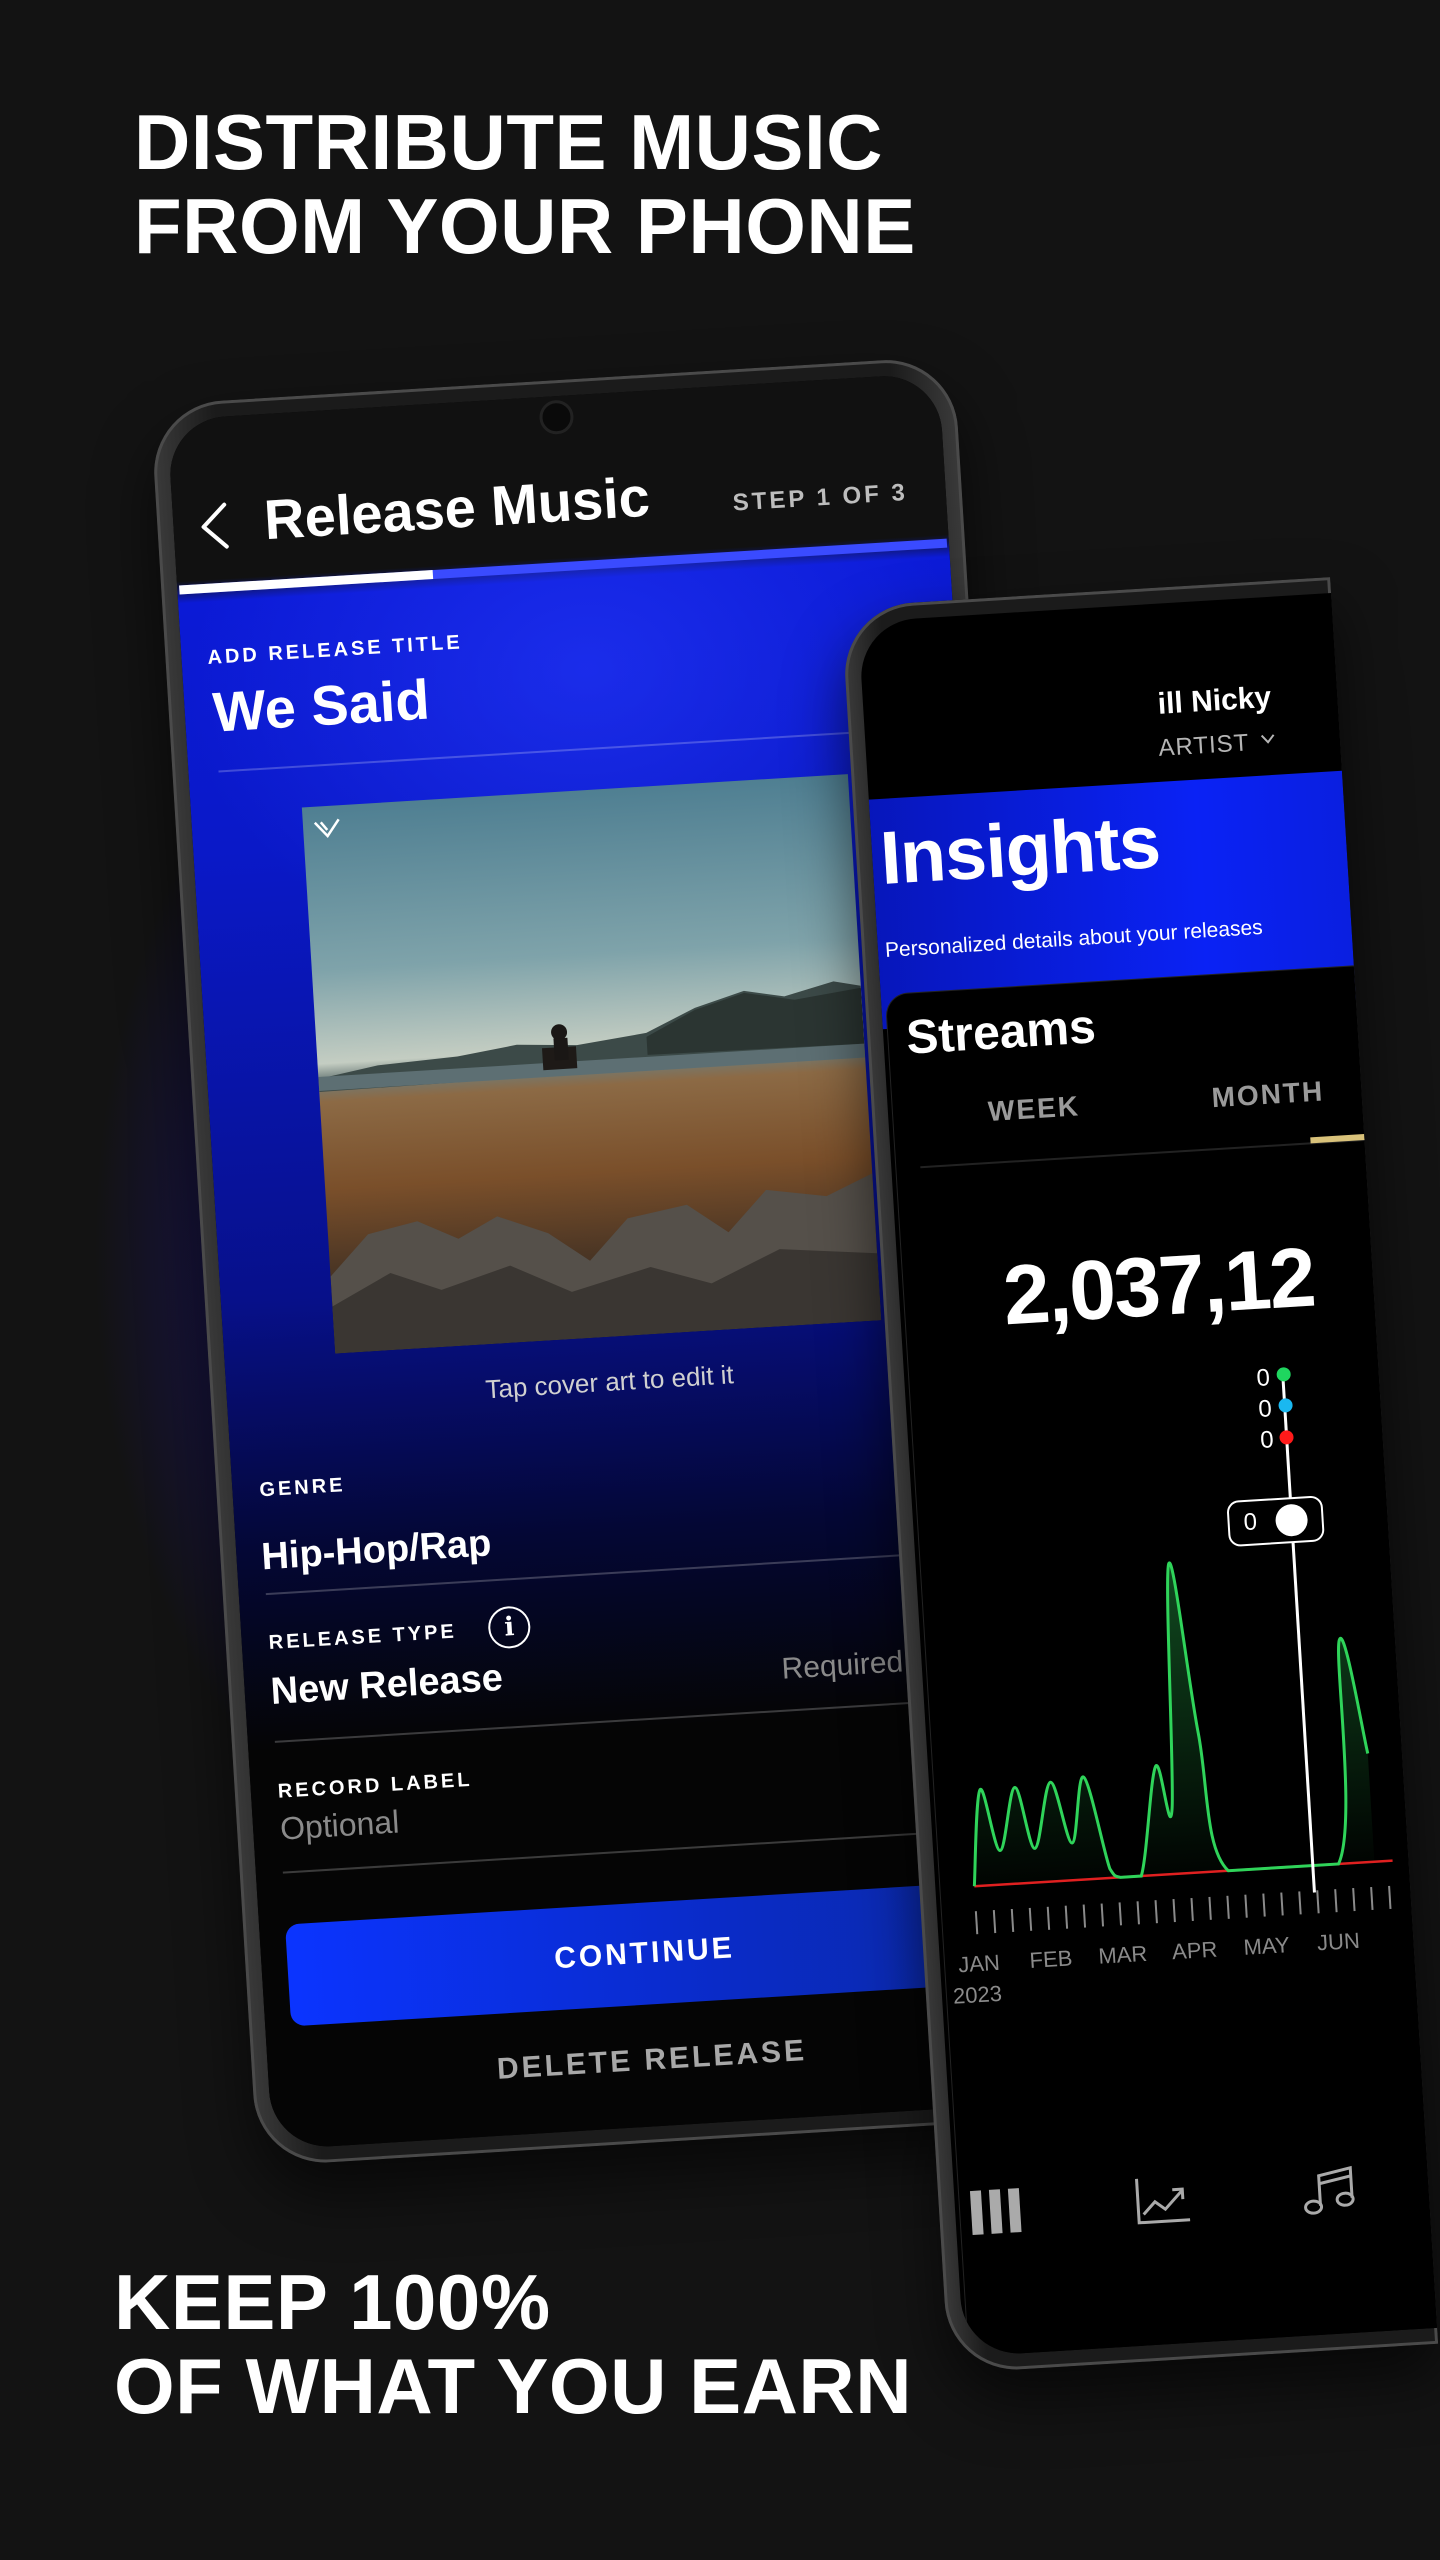 The image size is (1440, 2560). Describe the element at coordinates (213, 526) in the screenshot. I see `back-chevron-icon` at that location.